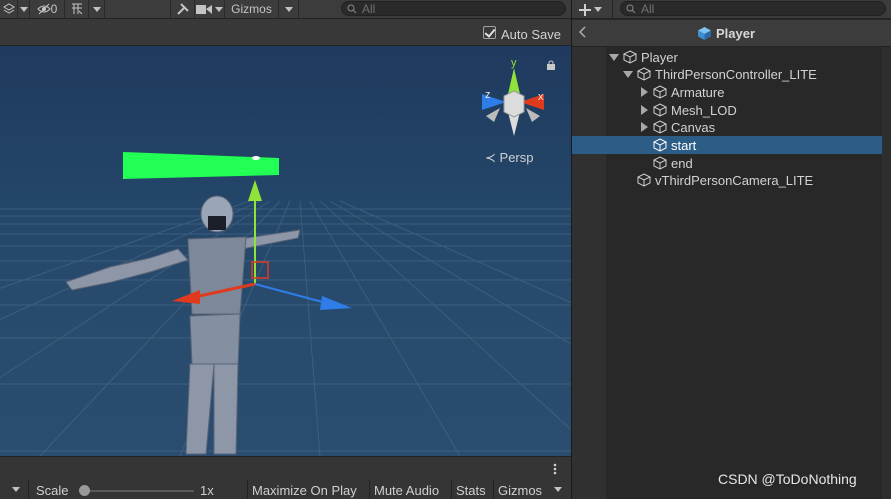 The height and width of the screenshot is (499, 891). I want to click on scale-label: Scale, so click(52, 490).